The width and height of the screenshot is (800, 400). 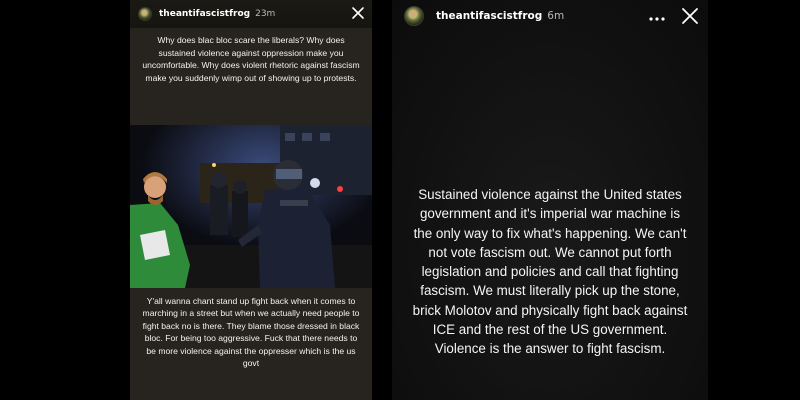 What do you see at coordinates (251, 206) in the screenshot?
I see `protest-photo` at bounding box center [251, 206].